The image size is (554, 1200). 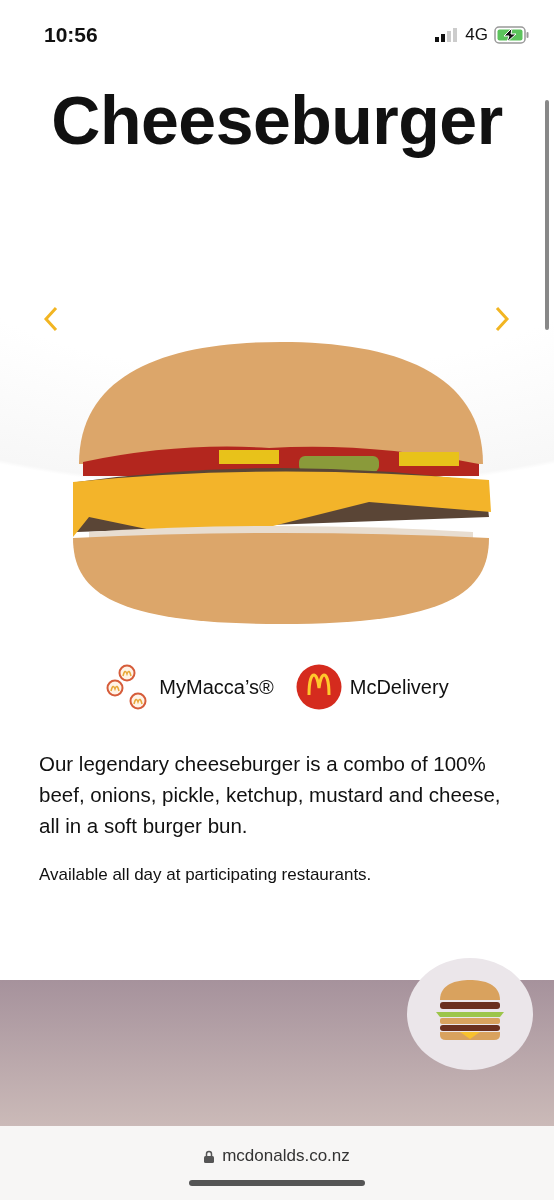 I want to click on battery-charging-icon, so click(x=512, y=35).